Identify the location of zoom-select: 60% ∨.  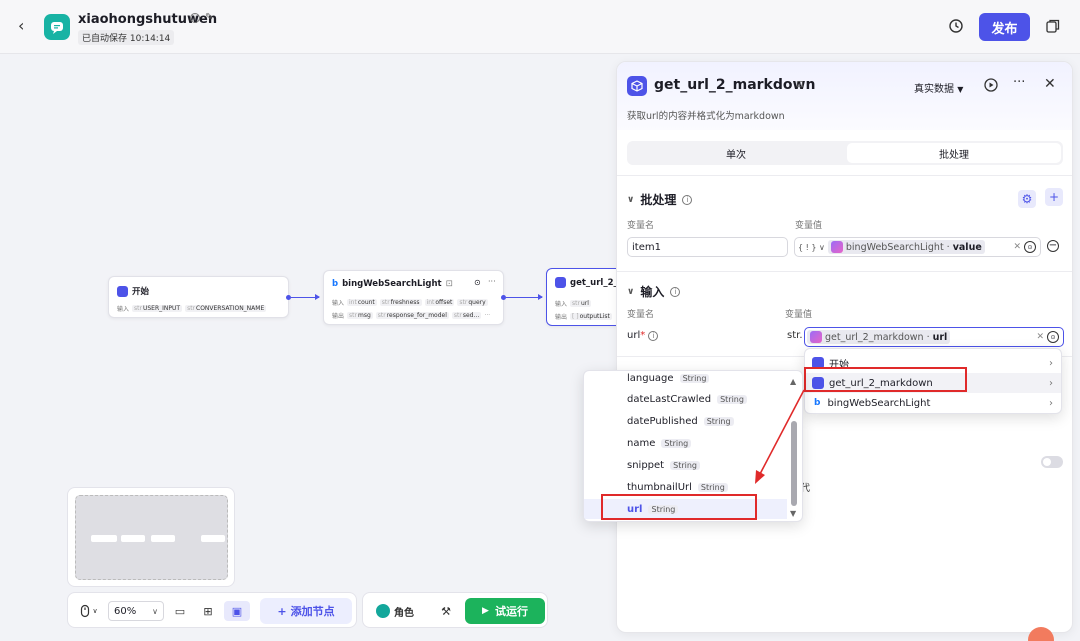
(136, 611).